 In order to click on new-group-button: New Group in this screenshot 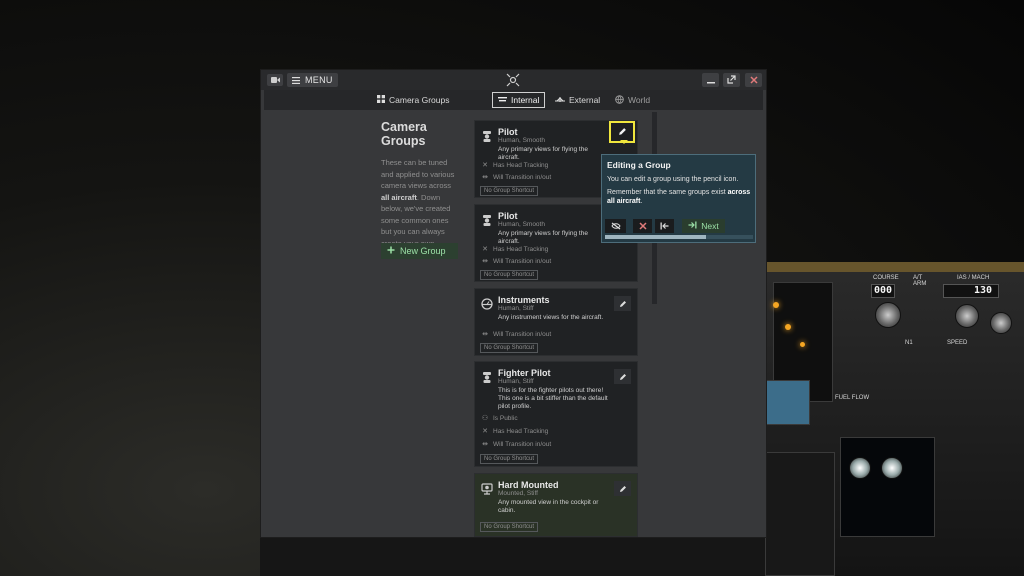, I will do `click(419, 251)`.